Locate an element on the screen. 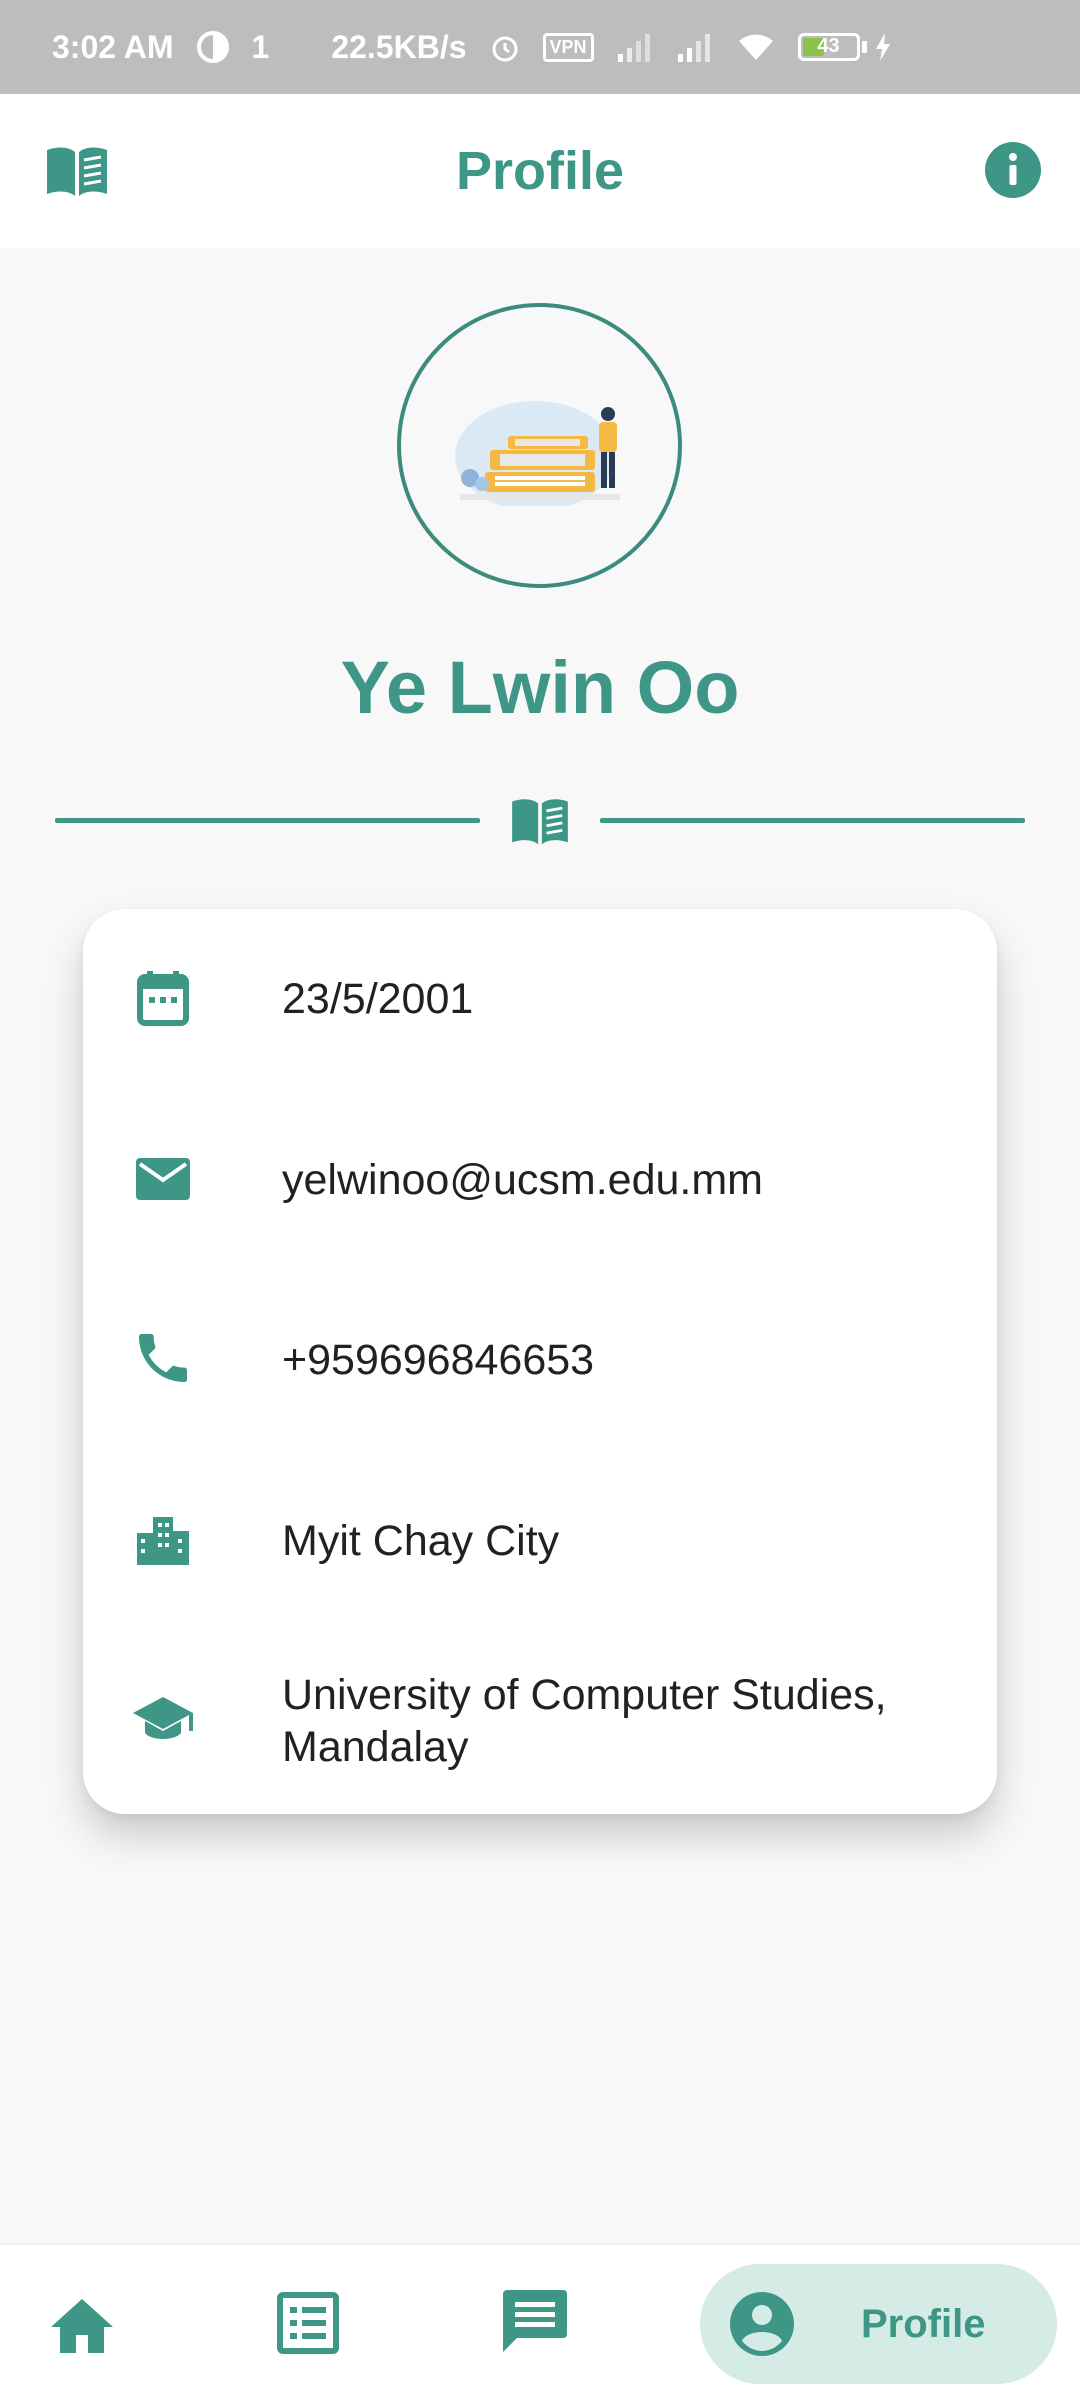 This screenshot has width=1080, height=2400. network-speed: 22.5KB/s is located at coordinates (399, 46).